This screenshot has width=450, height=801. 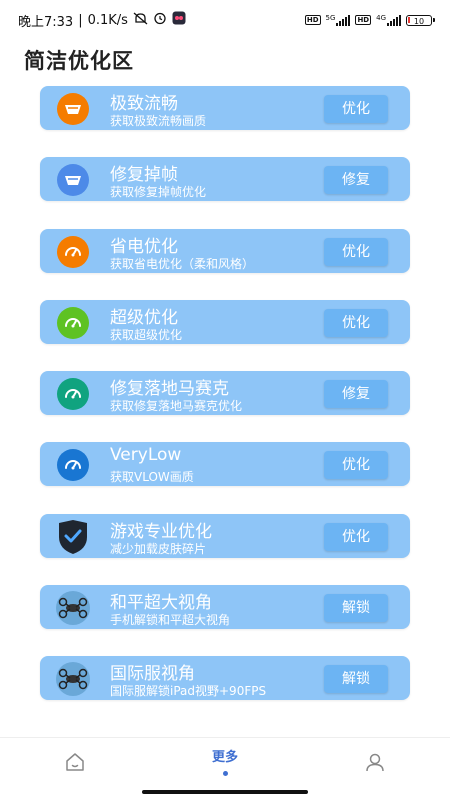 I want to click on network-5g: 5G, so click(x=338, y=20).